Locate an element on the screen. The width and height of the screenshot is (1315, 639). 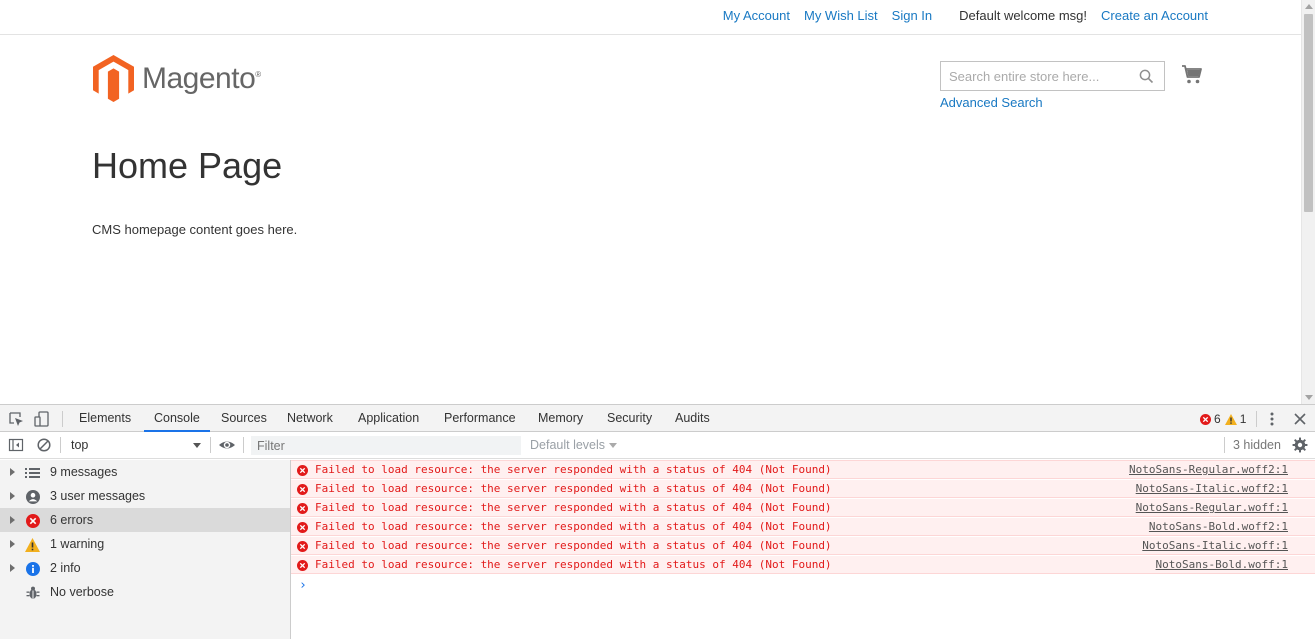
issue-counts: 6 1 is located at coordinates (1225, 419).